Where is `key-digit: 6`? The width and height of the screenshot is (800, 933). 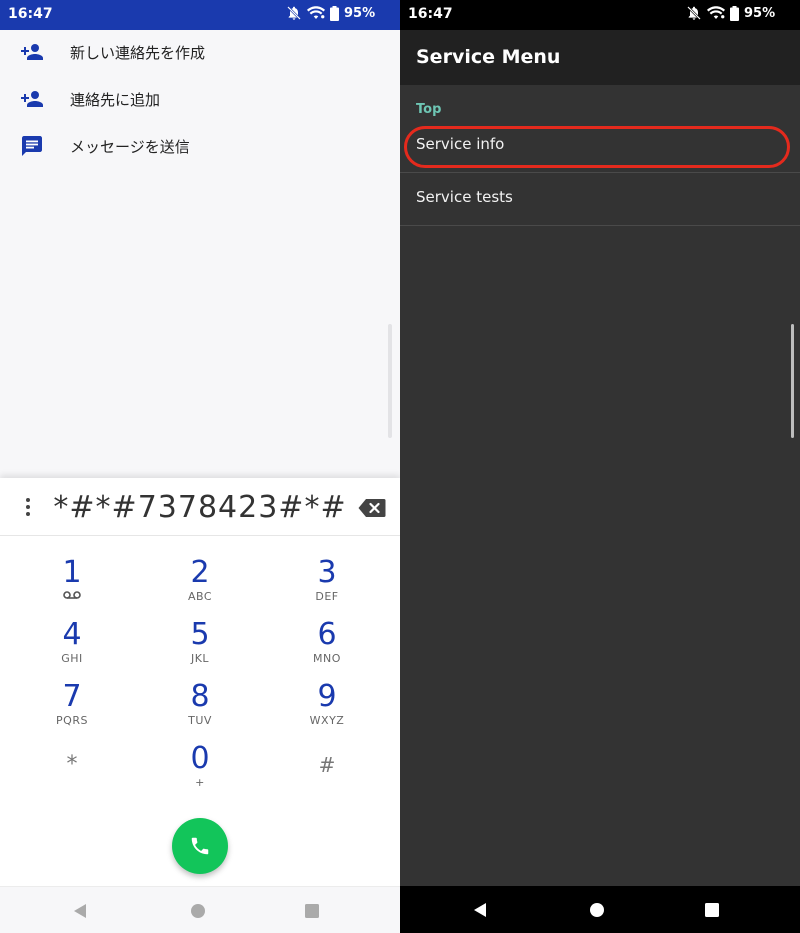 key-digit: 6 is located at coordinates (327, 634).